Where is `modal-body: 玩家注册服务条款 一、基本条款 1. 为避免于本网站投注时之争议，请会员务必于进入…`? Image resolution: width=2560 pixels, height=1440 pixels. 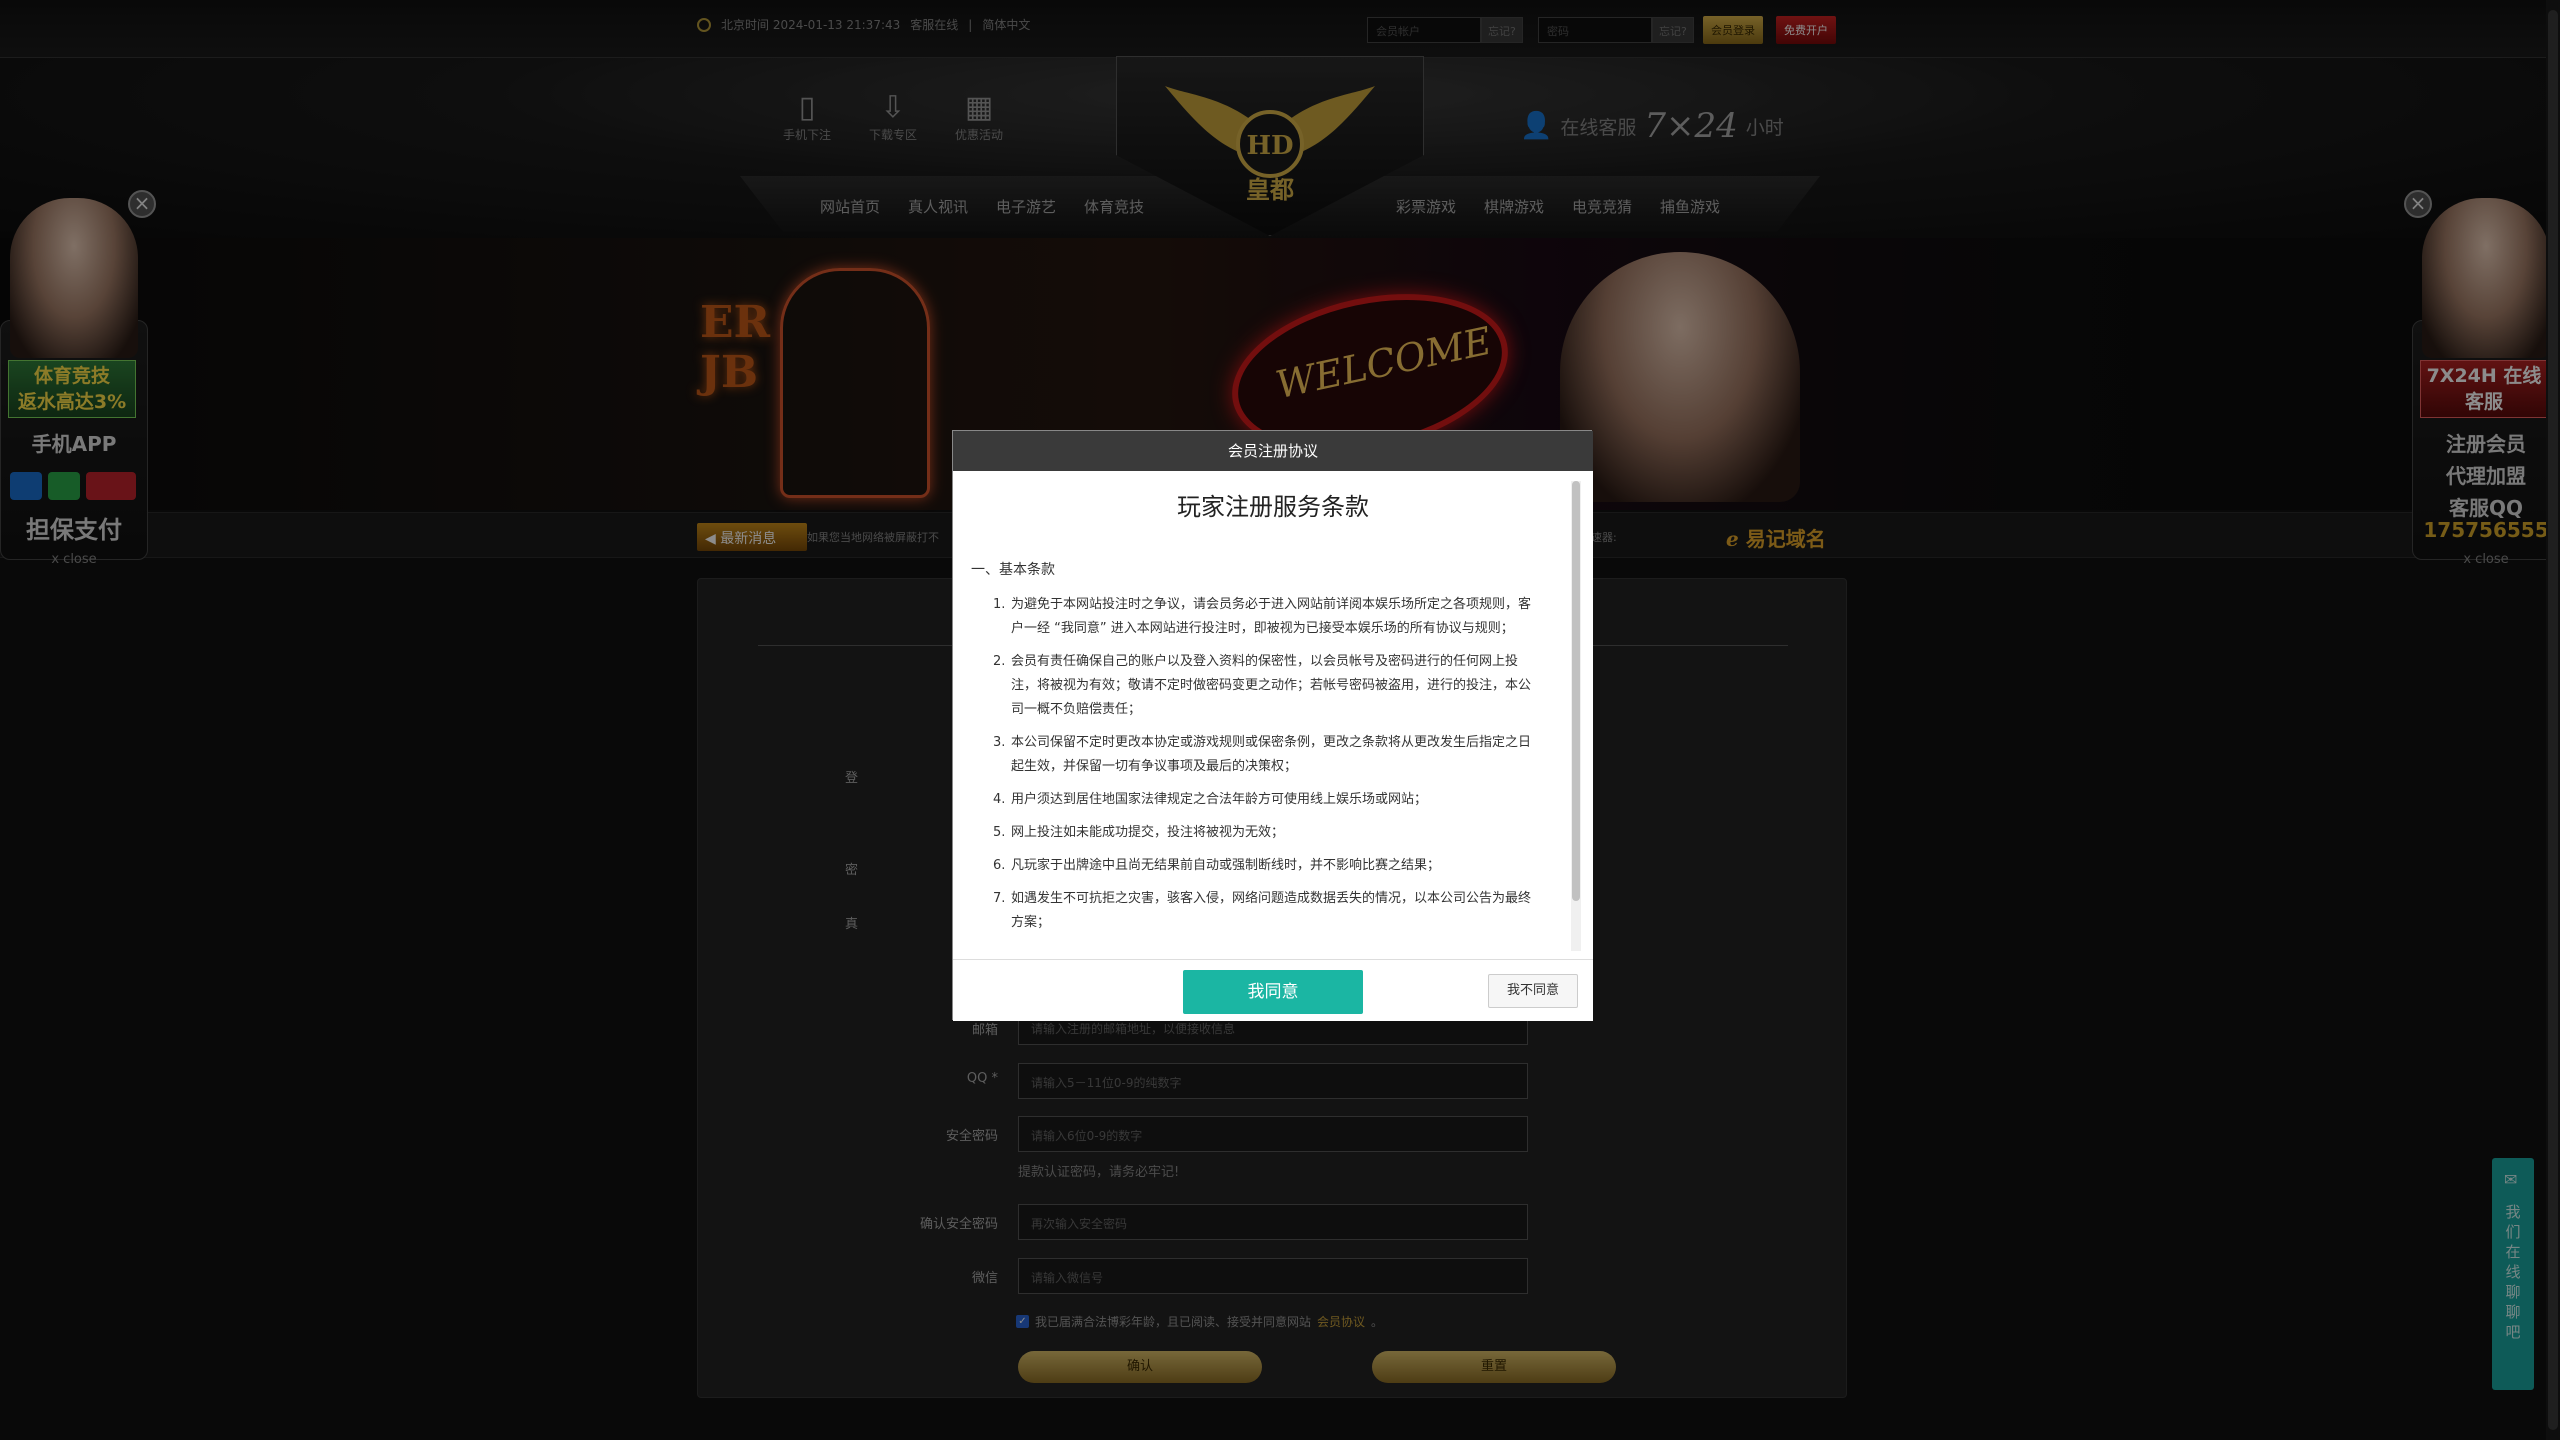
modal-body: 玩家注册服务条款 一、基本条款 1. 为避免于本网站投注时之争议，请会员务必于进入… is located at coordinates (1273, 715).